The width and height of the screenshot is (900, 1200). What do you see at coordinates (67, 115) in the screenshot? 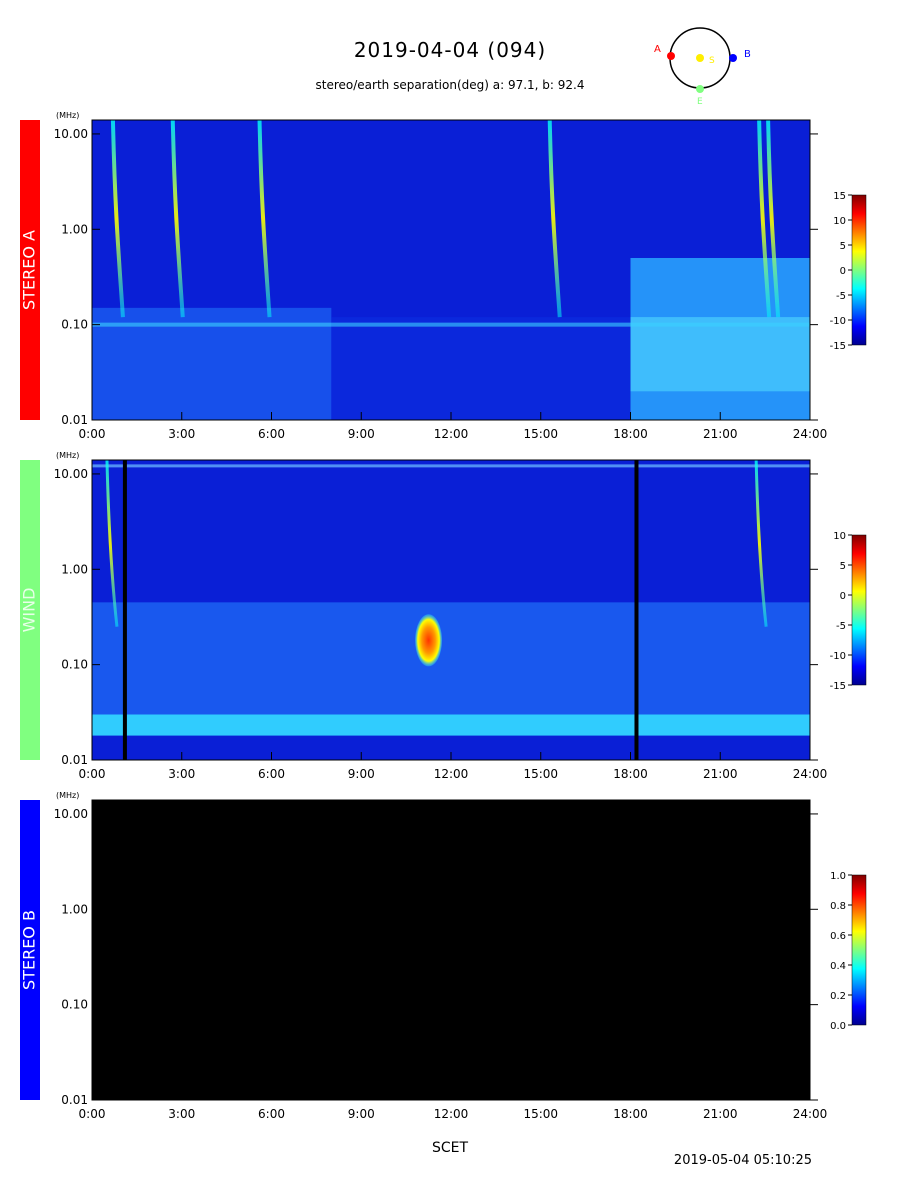
I see `stereo-a-y-unit: (MHz)` at bounding box center [67, 115].